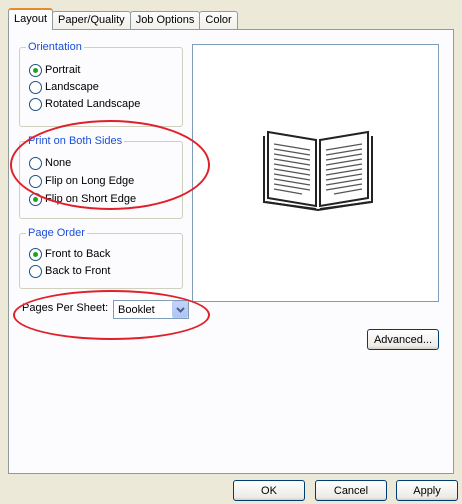 The image size is (462, 504). I want to click on radio-flip-short-edge: Flip on Short Edge, so click(82, 199).